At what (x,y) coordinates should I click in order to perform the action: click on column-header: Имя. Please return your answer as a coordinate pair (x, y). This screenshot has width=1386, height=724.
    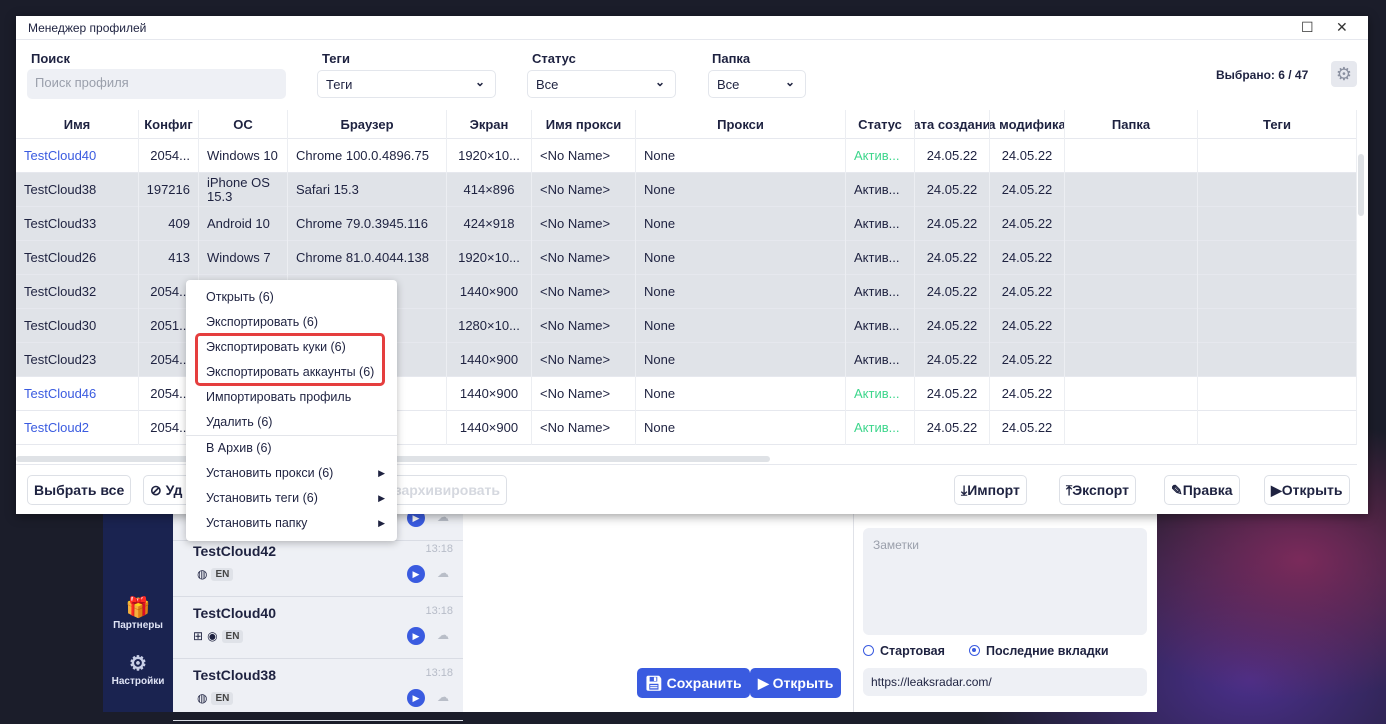
    Looking at the image, I should click on (77, 124).